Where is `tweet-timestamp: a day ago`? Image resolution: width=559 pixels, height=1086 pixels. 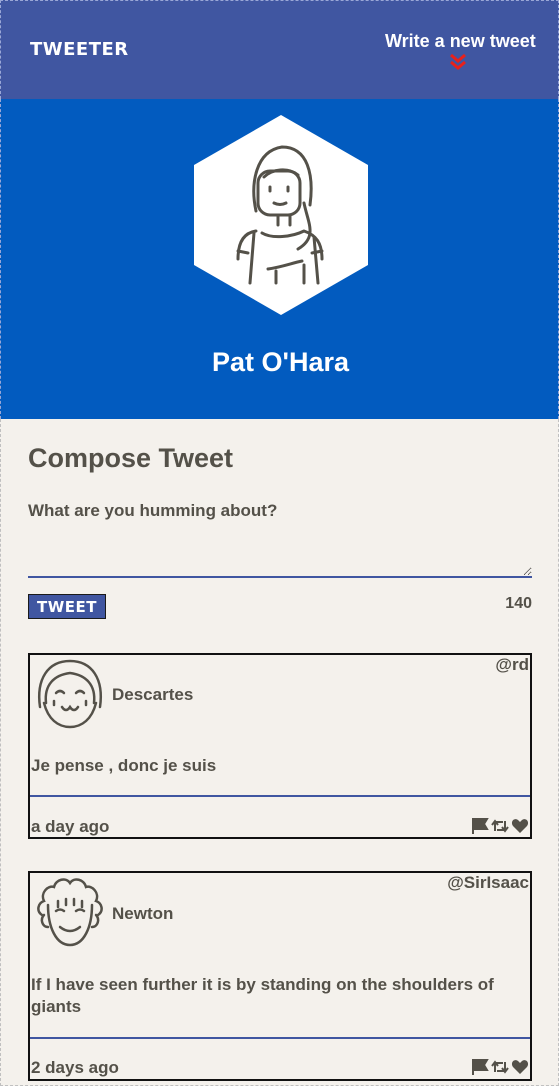
tweet-timestamp: a day ago is located at coordinates (70, 826).